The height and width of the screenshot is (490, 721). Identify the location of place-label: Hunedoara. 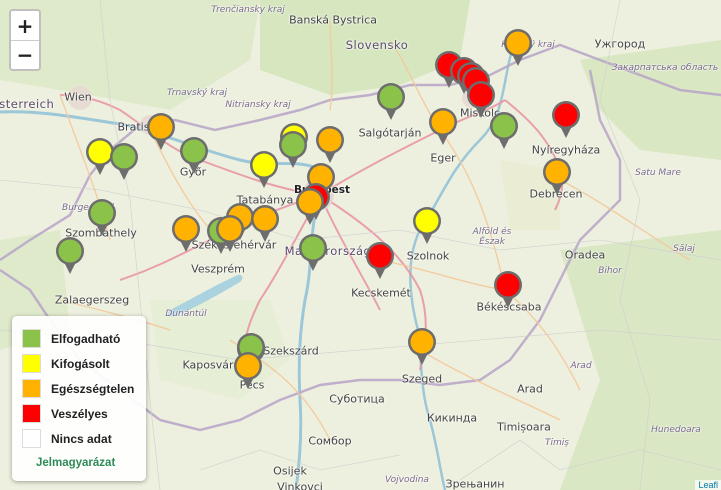
(676, 430).